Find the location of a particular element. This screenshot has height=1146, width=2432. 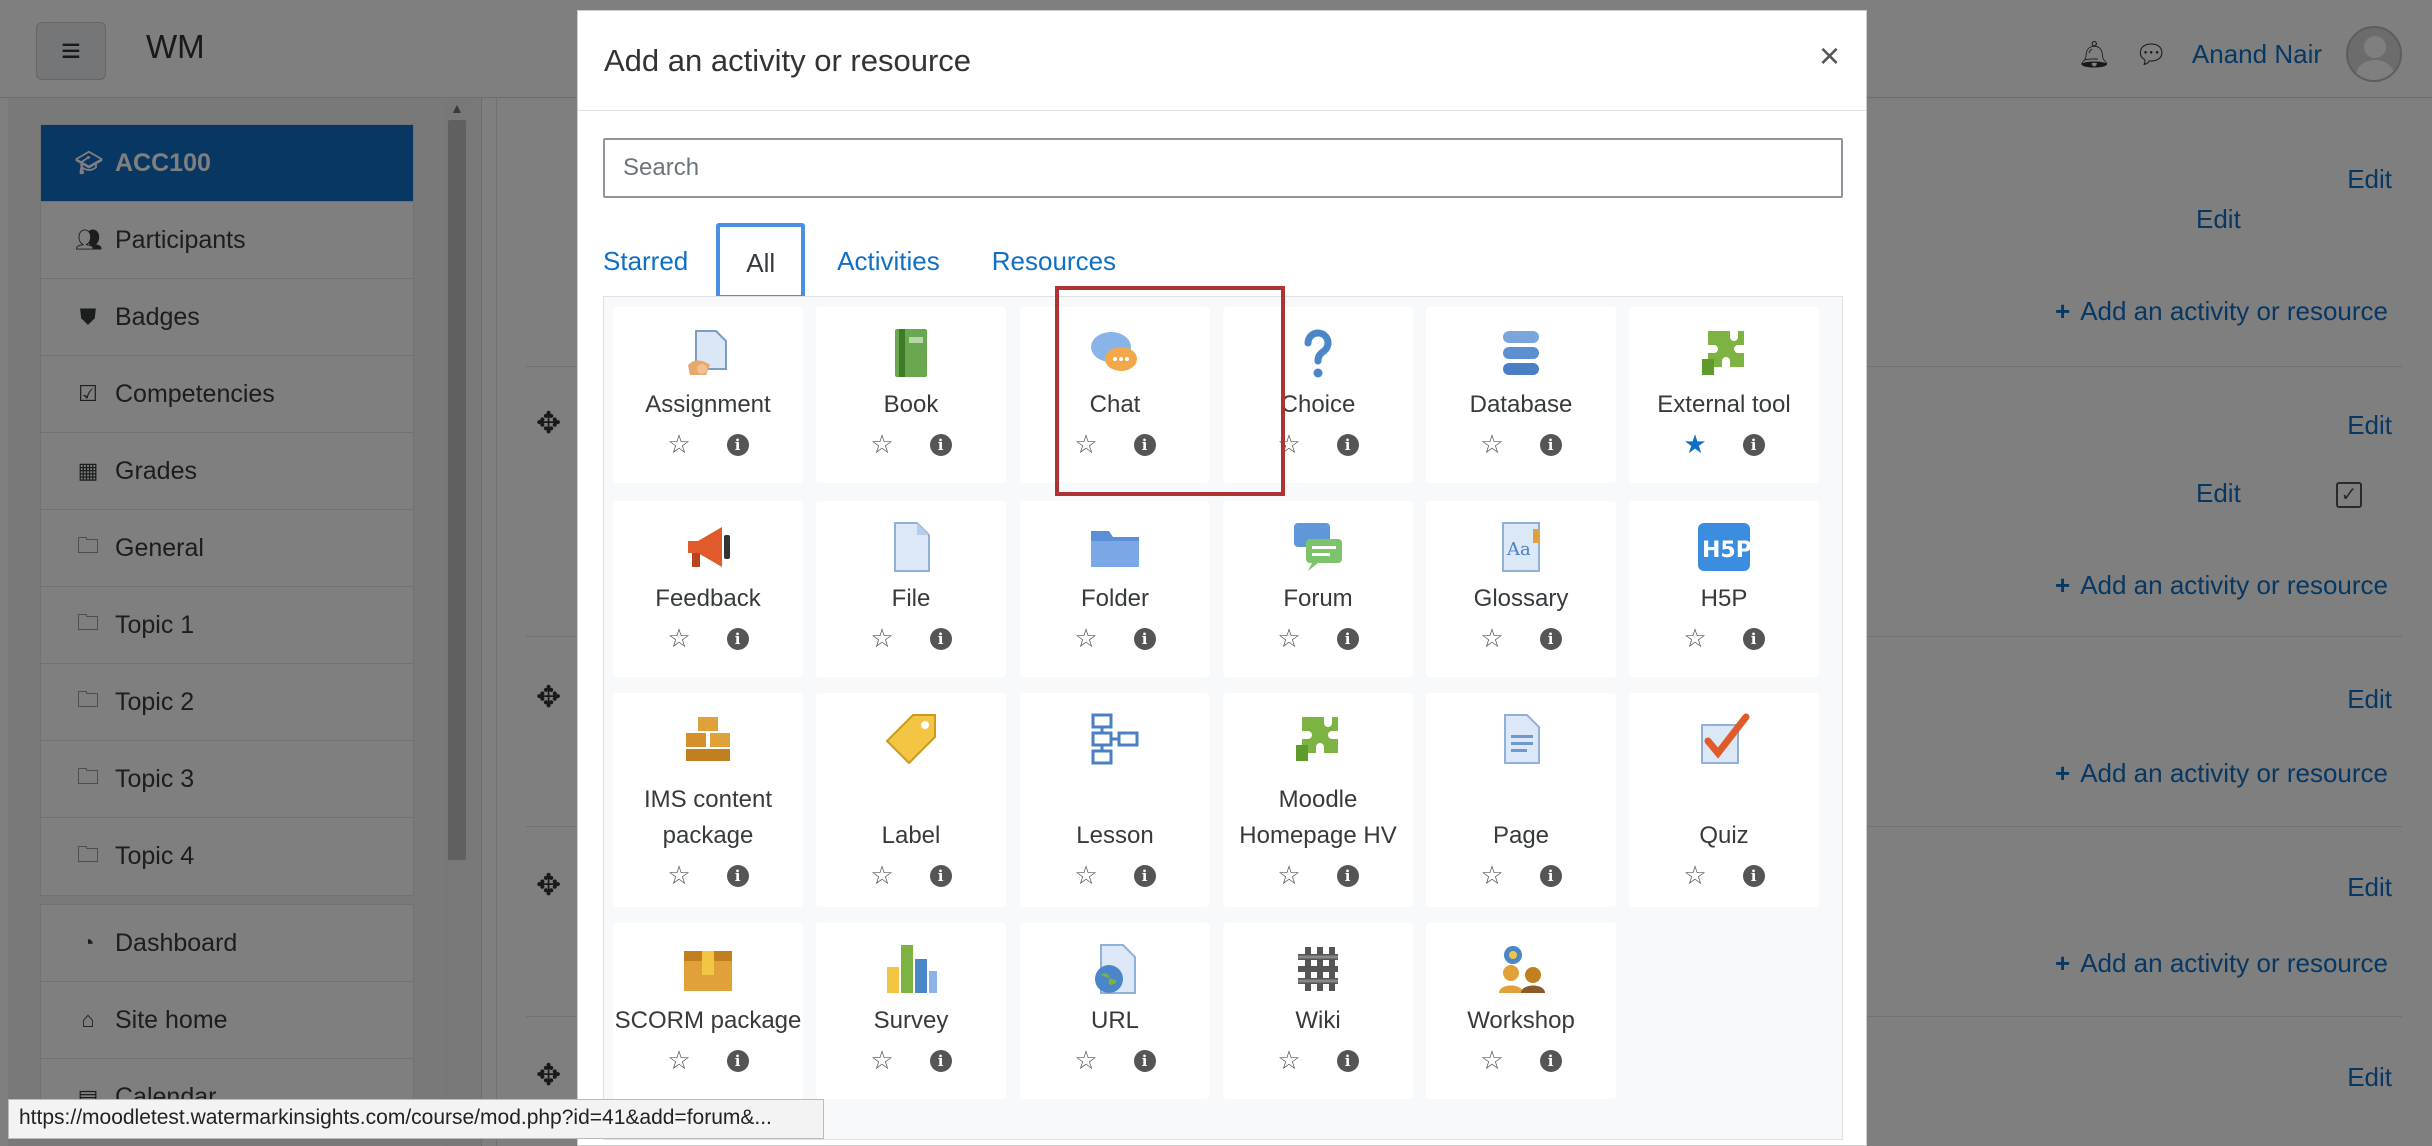

forum-icon is located at coordinates (1318, 547).